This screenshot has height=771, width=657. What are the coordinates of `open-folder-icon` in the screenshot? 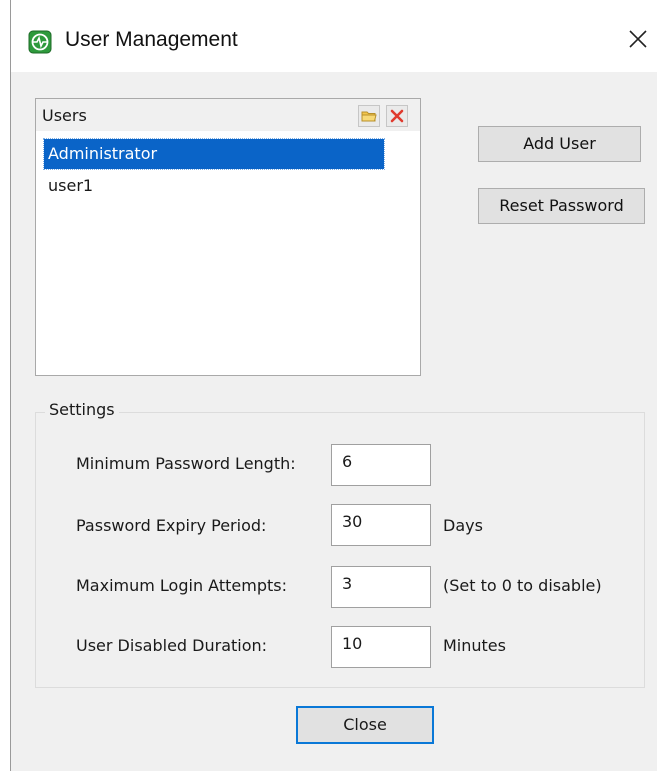 It's located at (369, 116).